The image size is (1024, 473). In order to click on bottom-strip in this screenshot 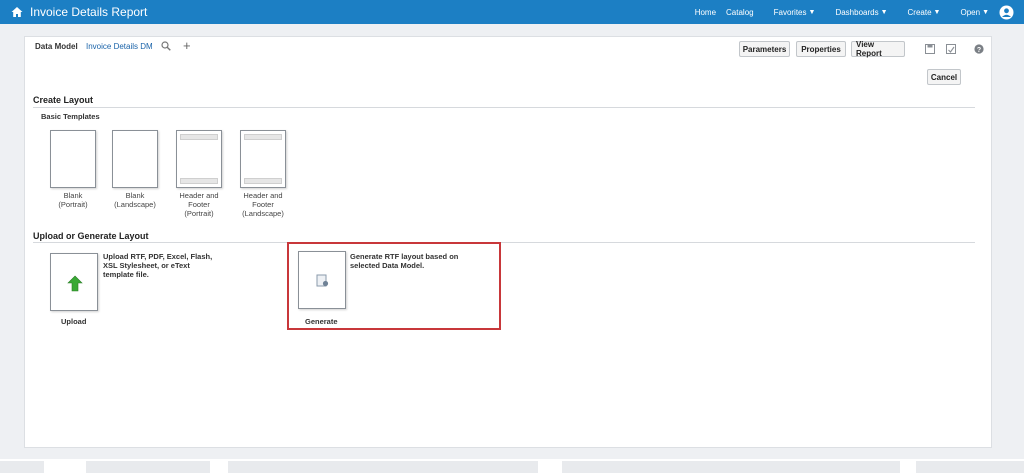, I will do `click(512, 466)`.